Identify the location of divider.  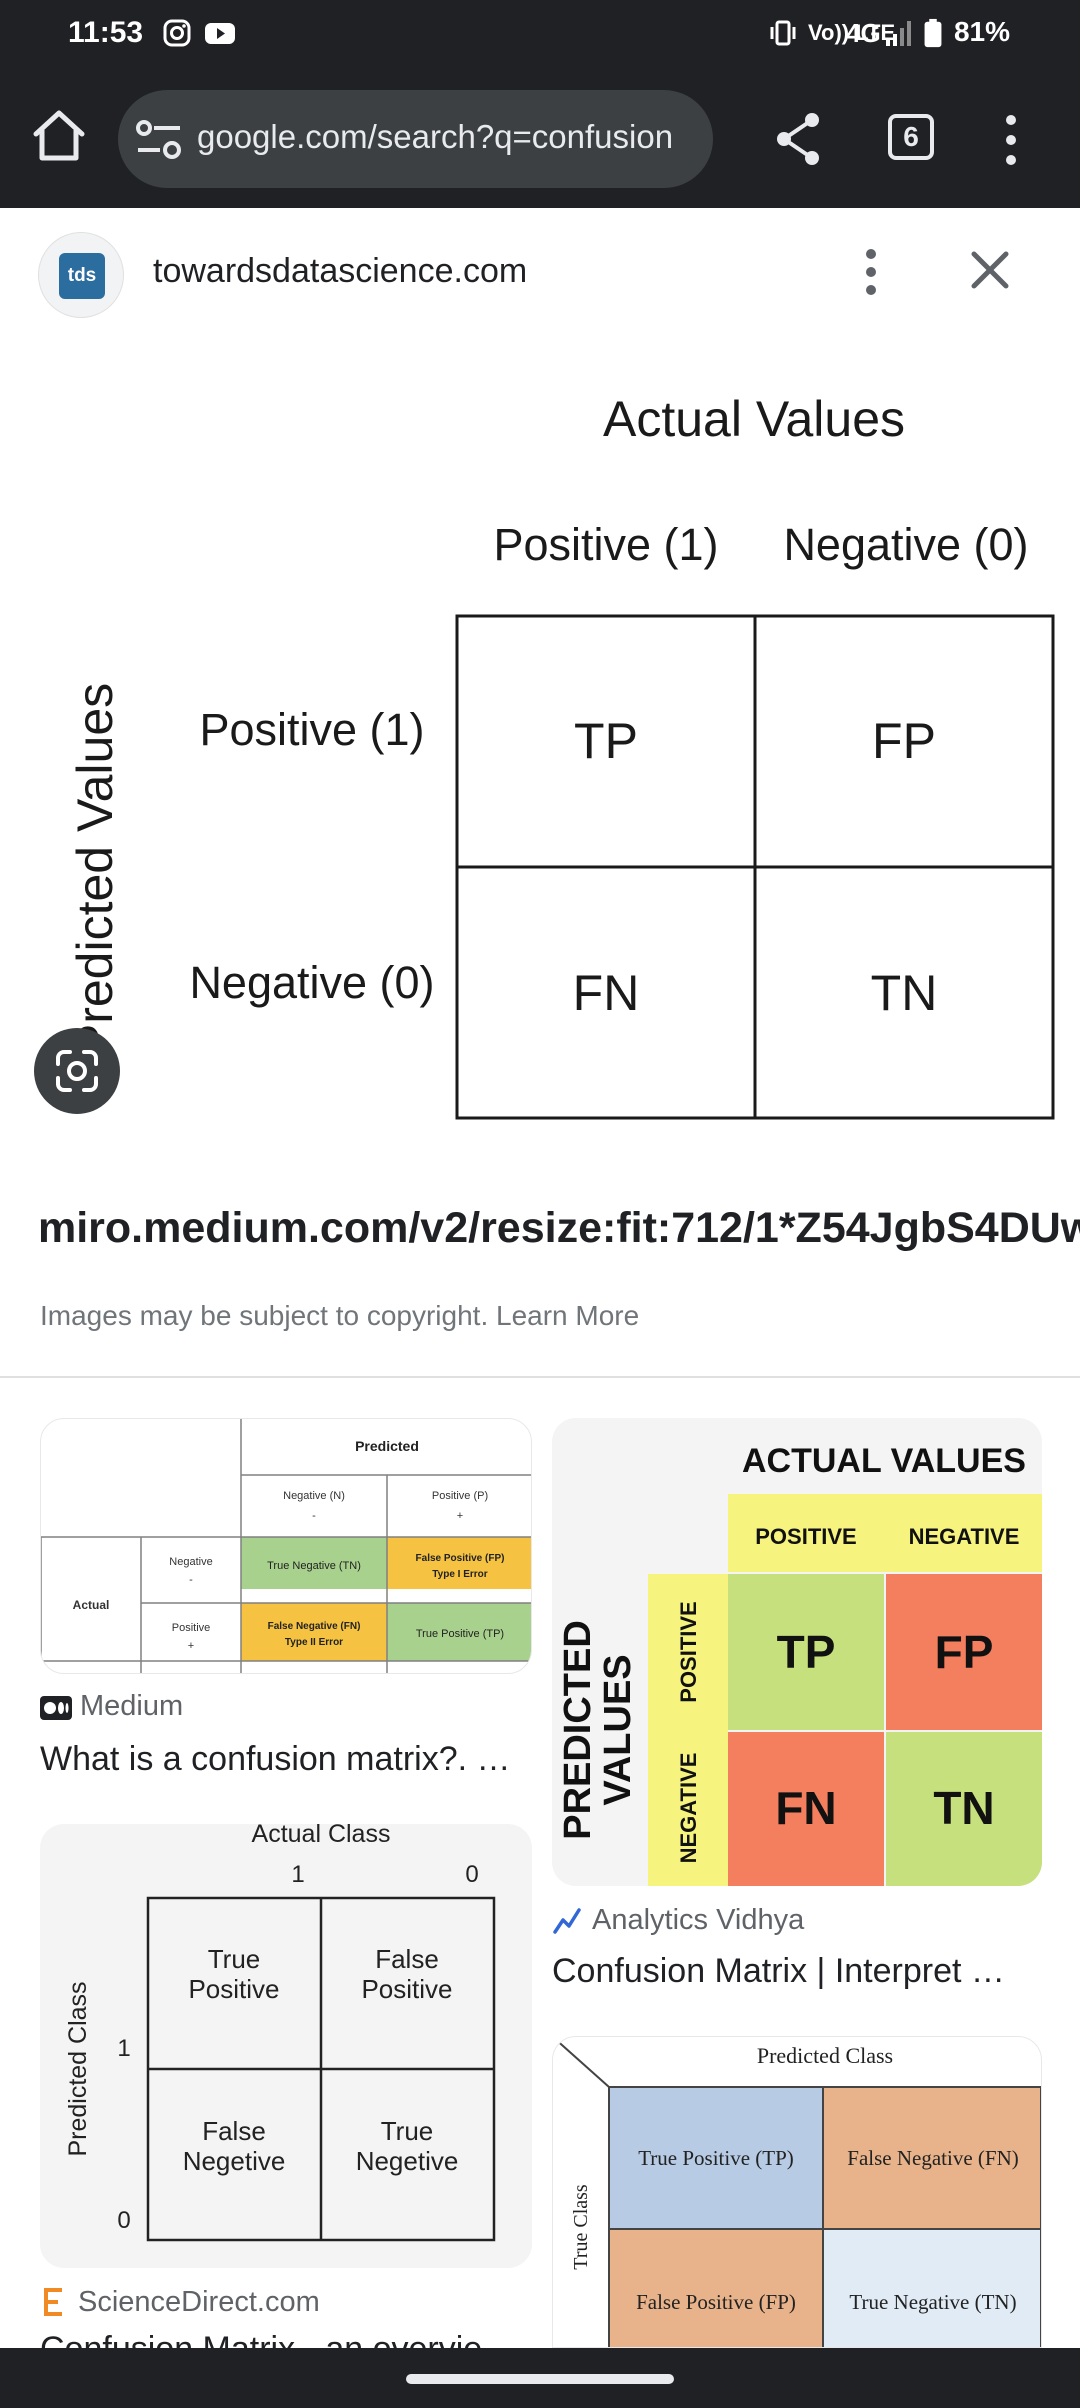
(540, 1377).